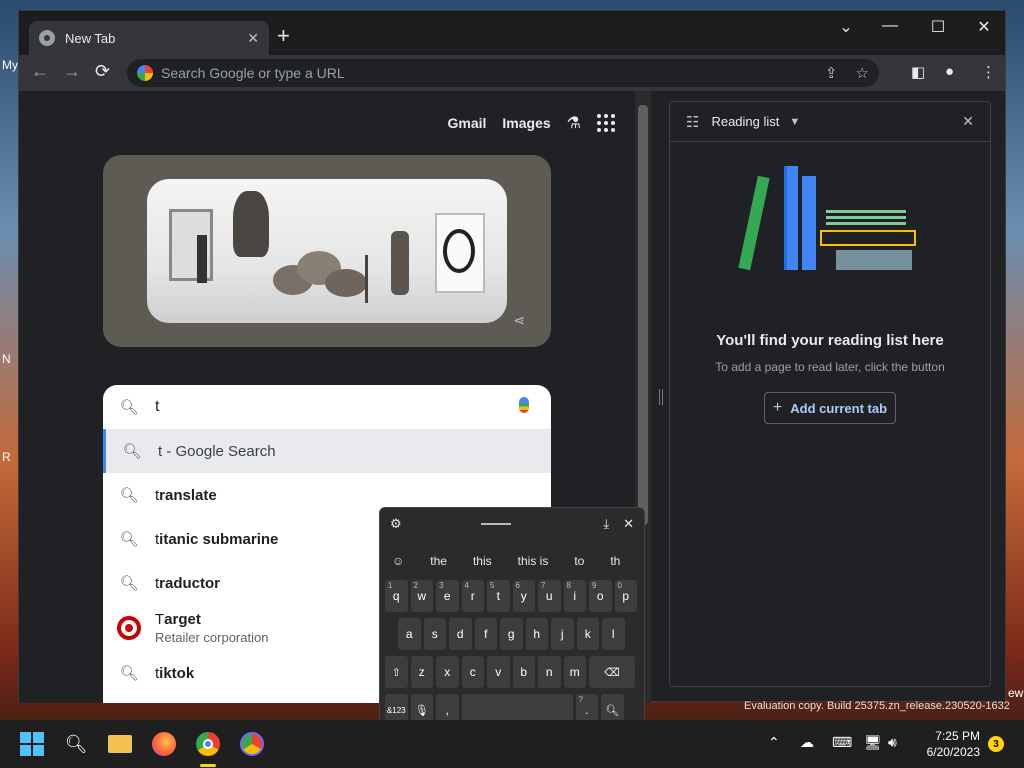 Image resolution: width=1024 pixels, height=768 pixels. What do you see at coordinates (774, 742) in the screenshot?
I see `tray-overflow-icon: ⌃` at bounding box center [774, 742].